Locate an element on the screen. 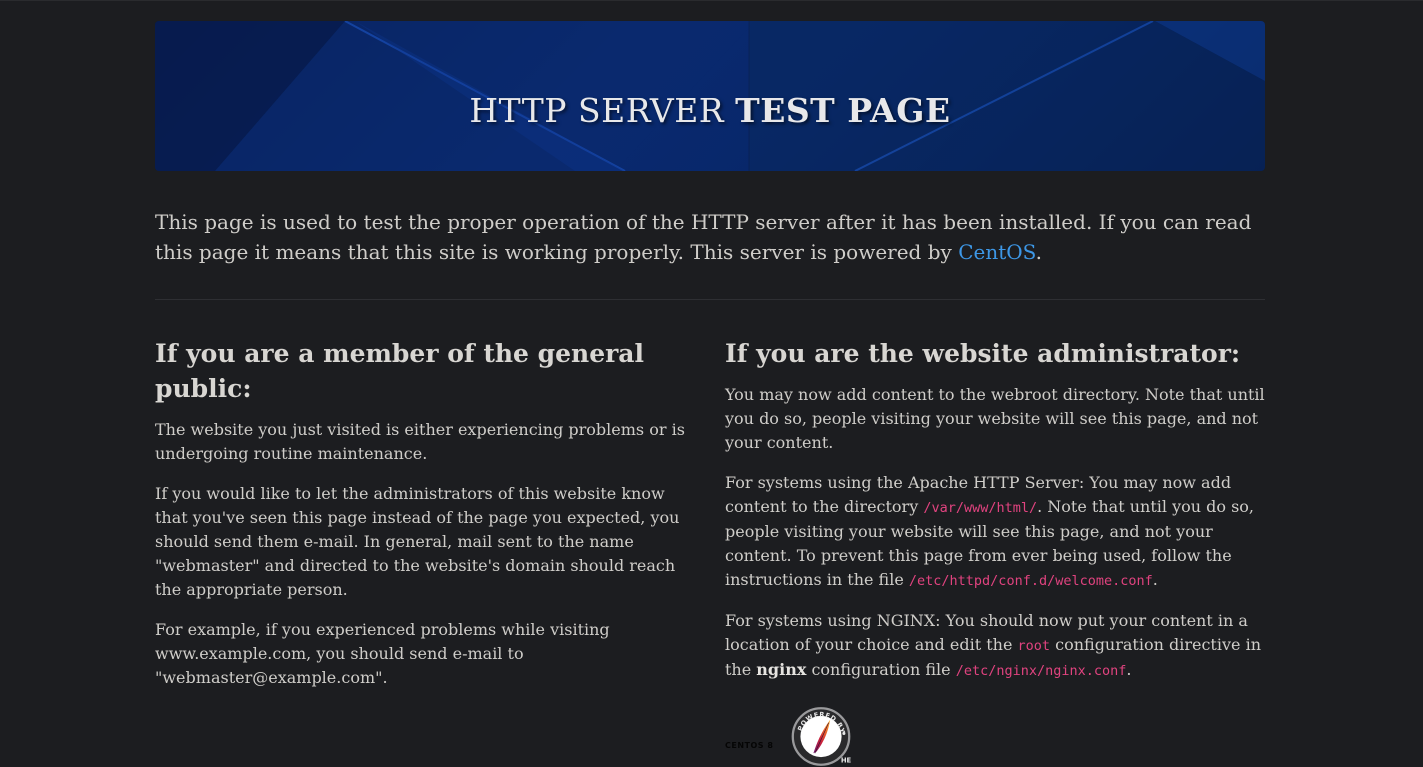  admin-p2-text-c: . is located at coordinates (1155, 579).